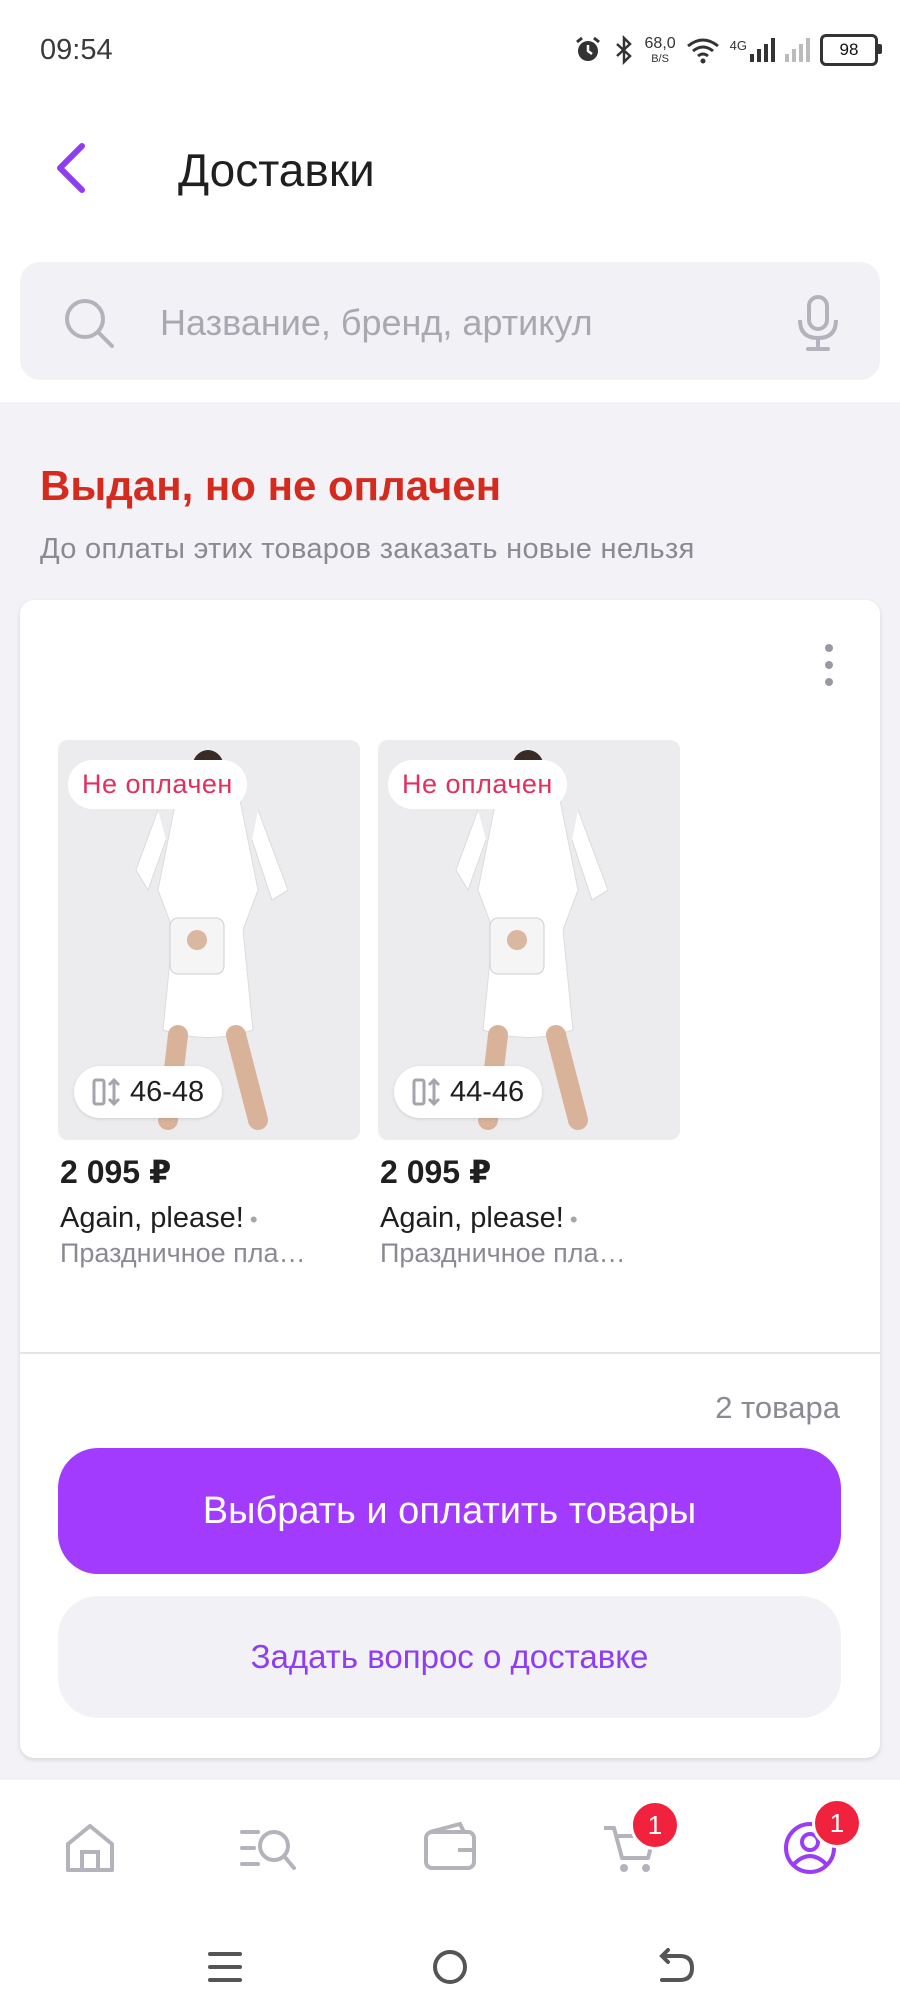 The height and width of the screenshot is (2015, 900). What do you see at coordinates (209, 940) in the screenshot?
I see `product-image: Не оплачен 46-48` at bounding box center [209, 940].